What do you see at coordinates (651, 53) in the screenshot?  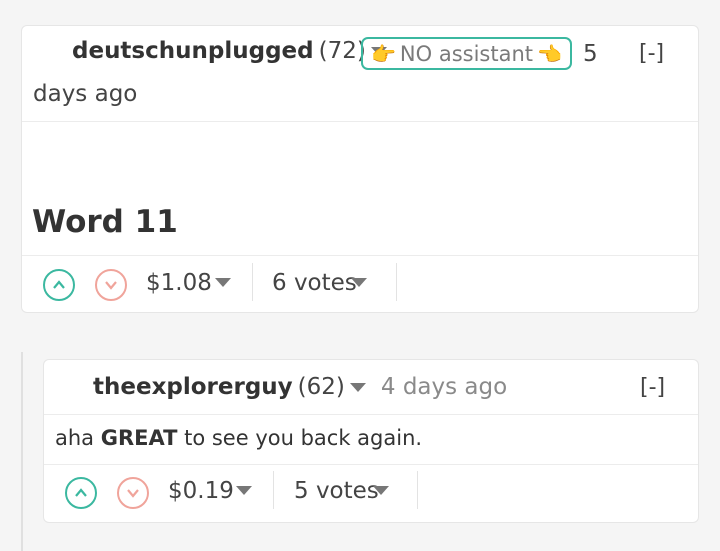 I see `post-collapse-toggle: [-]` at bounding box center [651, 53].